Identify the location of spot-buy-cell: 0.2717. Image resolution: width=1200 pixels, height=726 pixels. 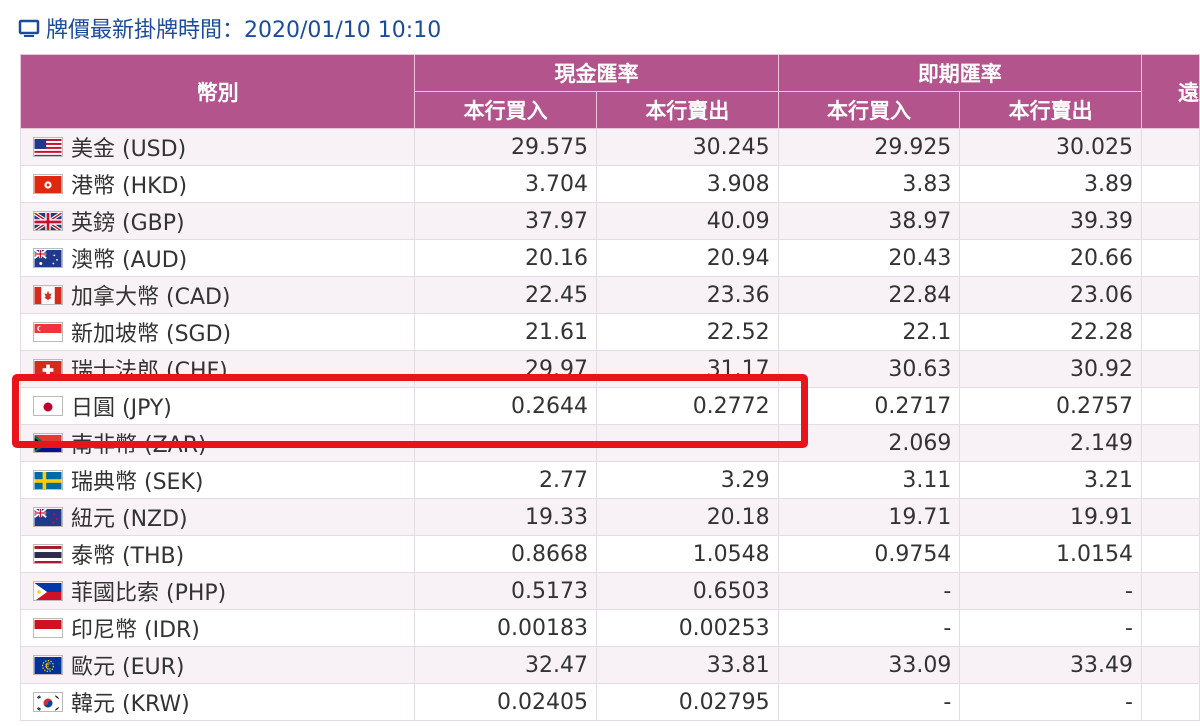
(869, 406).